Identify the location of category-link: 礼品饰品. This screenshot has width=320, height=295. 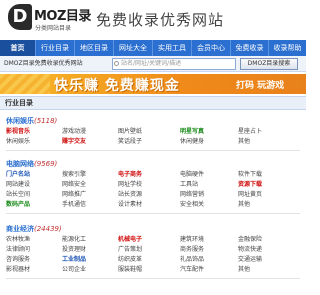
(192, 259).